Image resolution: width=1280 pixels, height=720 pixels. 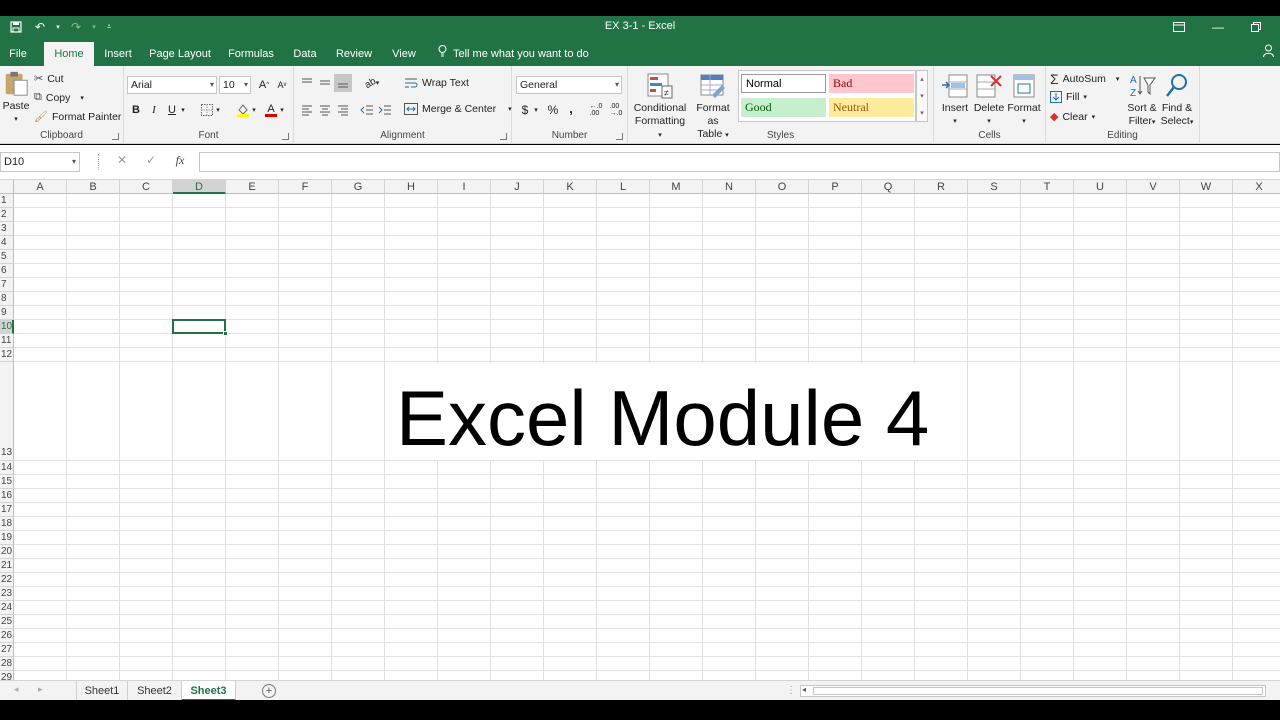 I want to click on row-header-22: 22, so click(x=7, y=580).